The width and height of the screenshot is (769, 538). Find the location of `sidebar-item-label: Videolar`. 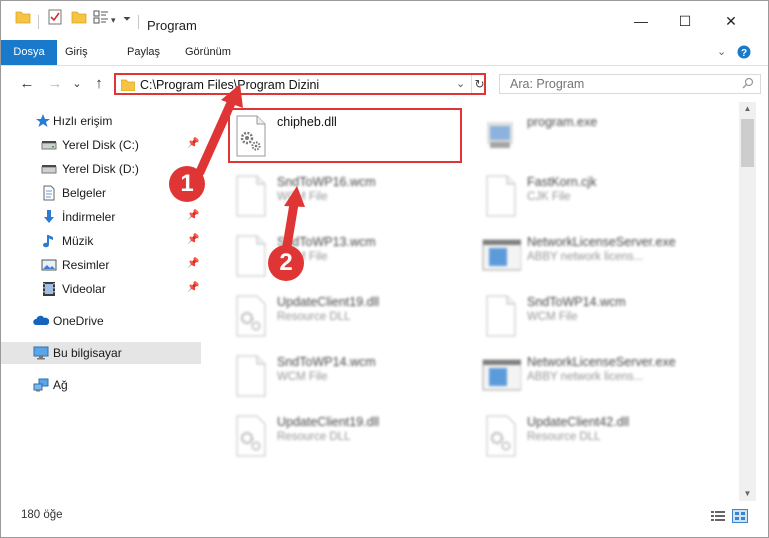

sidebar-item-label: Videolar is located at coordinates (84, 289).